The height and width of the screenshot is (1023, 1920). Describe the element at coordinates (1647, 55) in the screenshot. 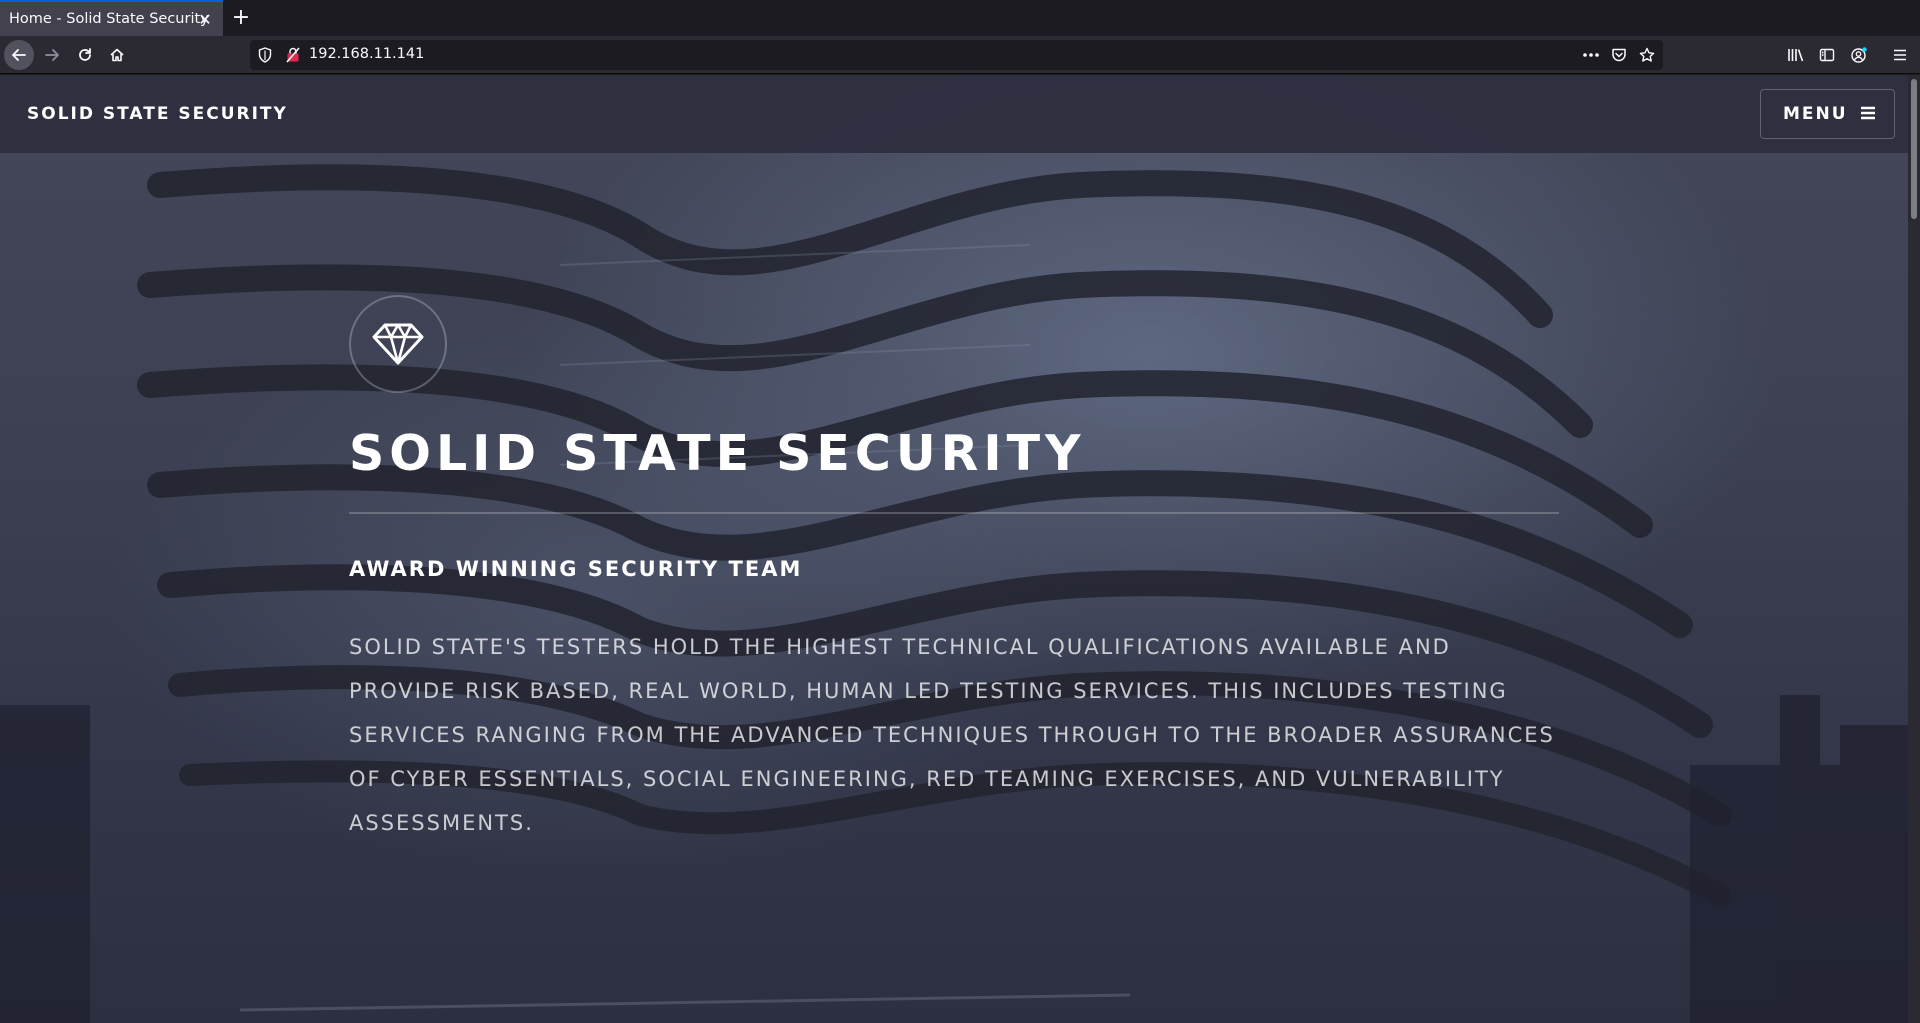

I see `bookmark-star-icon` at that location.